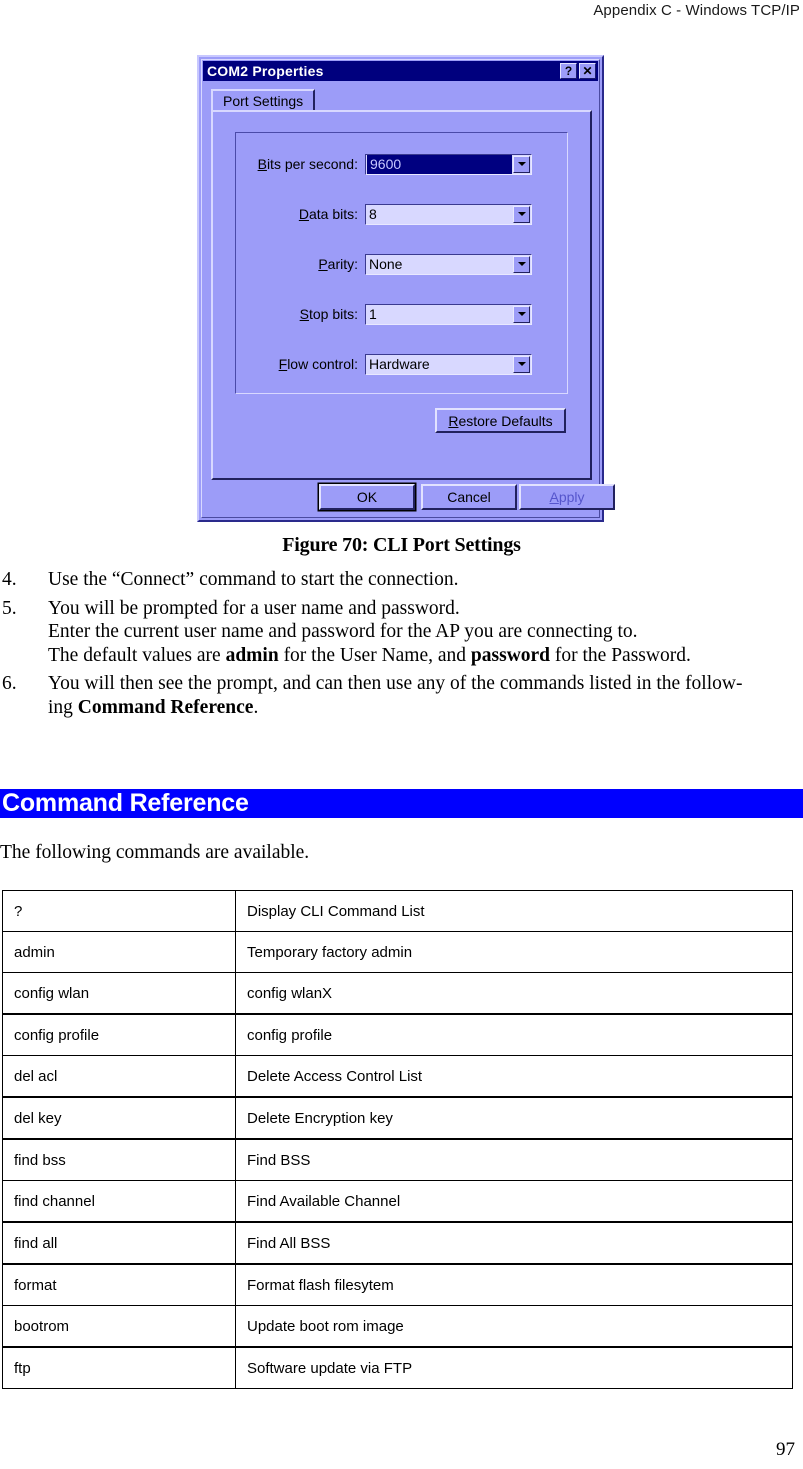 The width and height of the screenshot is (803, 1469). What do you see at coordinates (469, 497) in the screenshot?
I see `cancel-button: Cancel` at bounding box center [469, 497].